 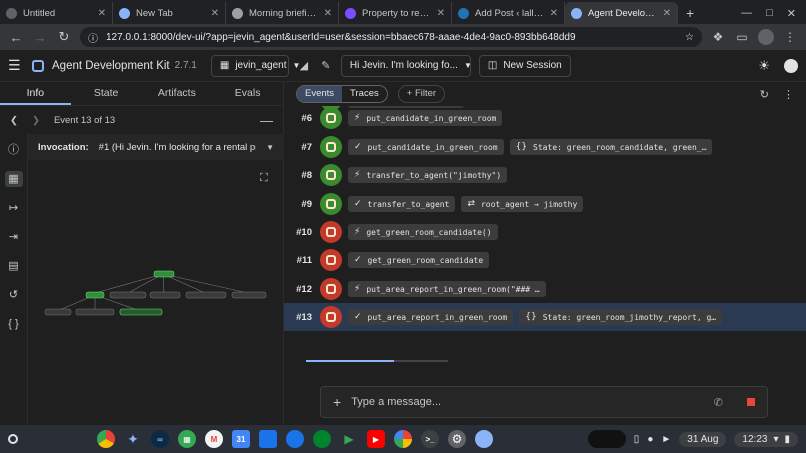 I want to click on attach-plus-icon: +, so click(x=337, y=402).